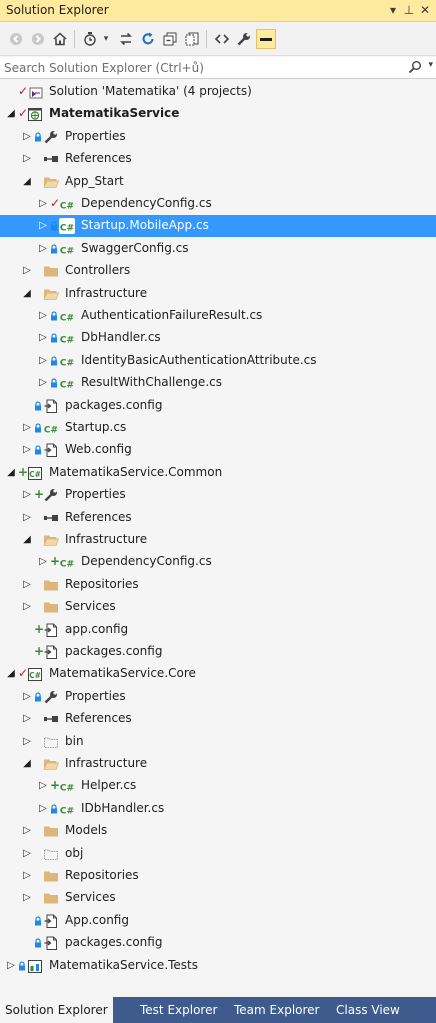  I want to click on pin-icon: ⊥, so click(409, 10).